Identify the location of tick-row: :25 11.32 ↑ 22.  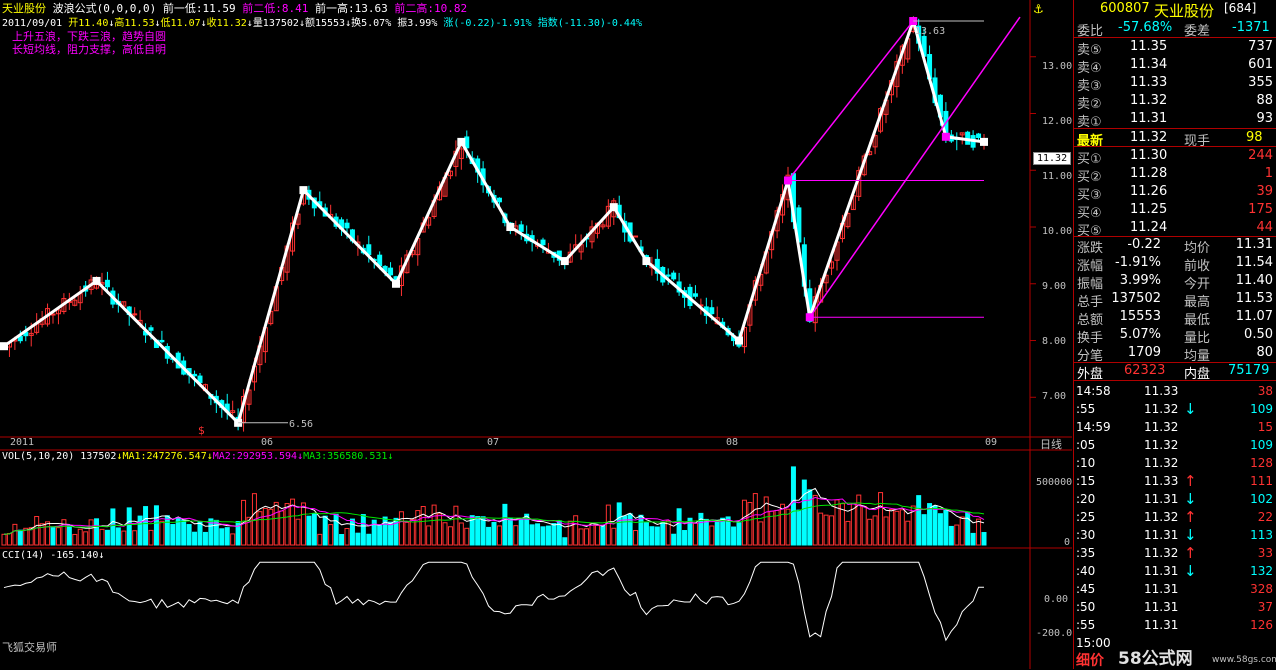
(1175, 517).